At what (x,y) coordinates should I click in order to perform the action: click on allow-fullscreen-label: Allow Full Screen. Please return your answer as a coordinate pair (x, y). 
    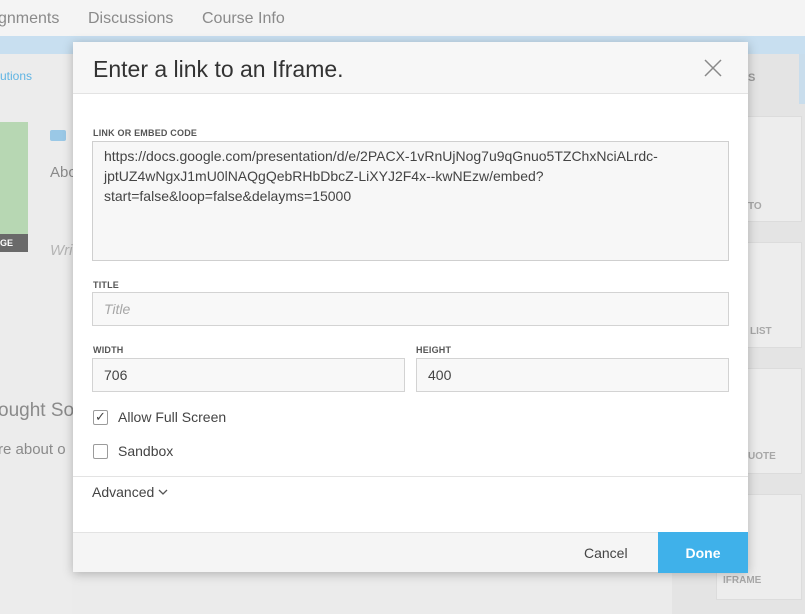
    Looking at the image, I should click on (172, 417).